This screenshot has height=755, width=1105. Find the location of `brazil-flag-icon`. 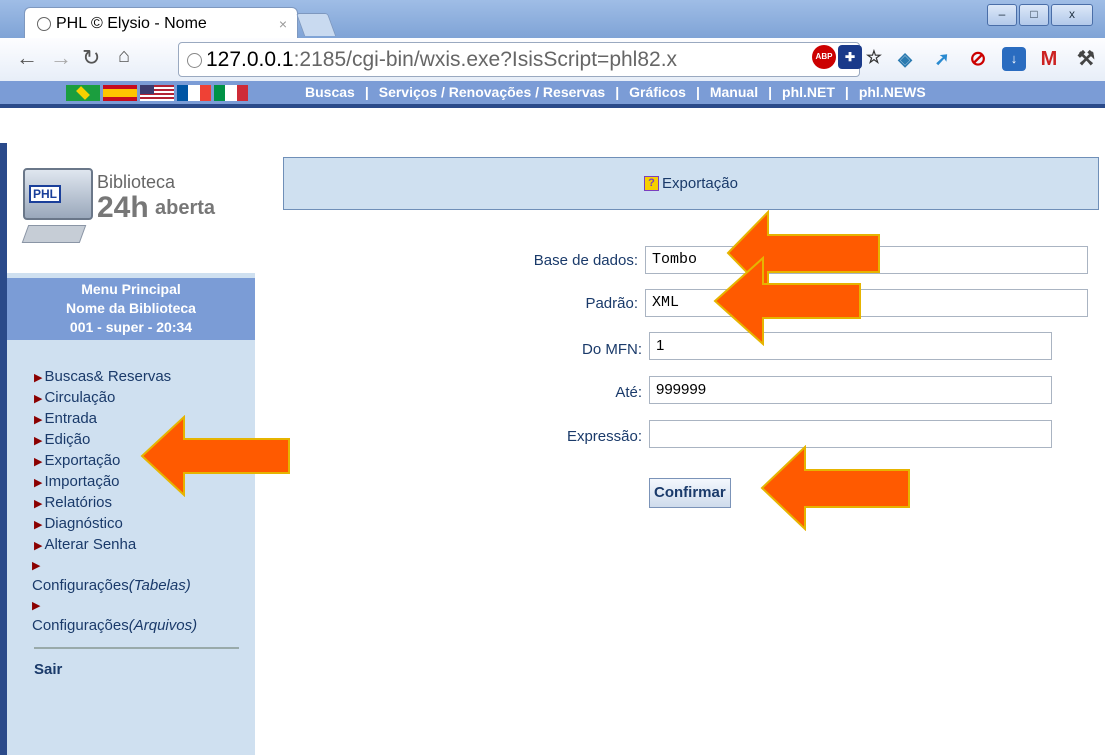

brazil-flag-icon is located at coordinates (83, 93).